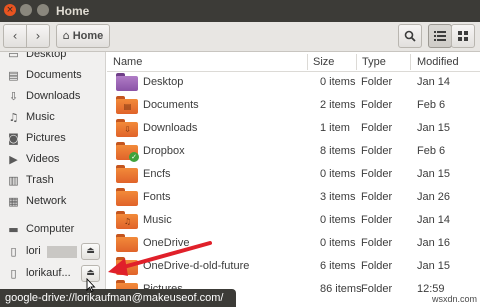 The height and width of the screenshot is (307, 480). Describe the element at coordinates (166, 243) in the screenshot. I see `file-name: OneDrive` at that location.